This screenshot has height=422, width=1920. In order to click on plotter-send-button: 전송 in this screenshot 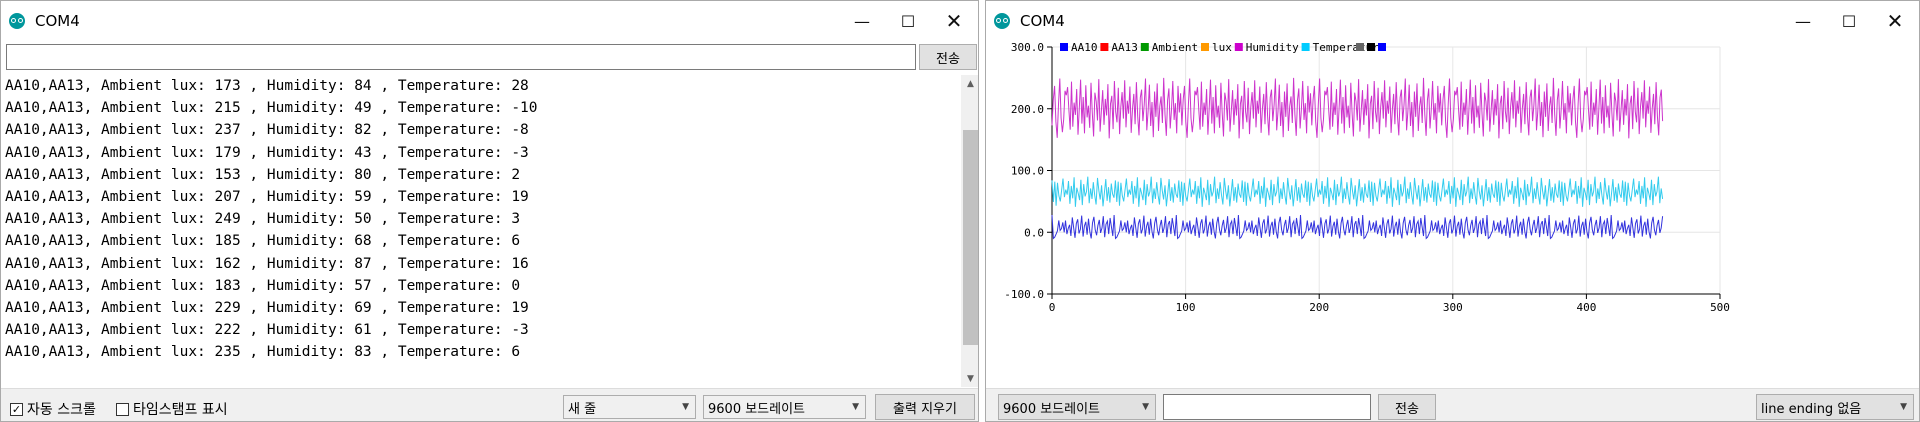, I will do `click(1407, 407)`.